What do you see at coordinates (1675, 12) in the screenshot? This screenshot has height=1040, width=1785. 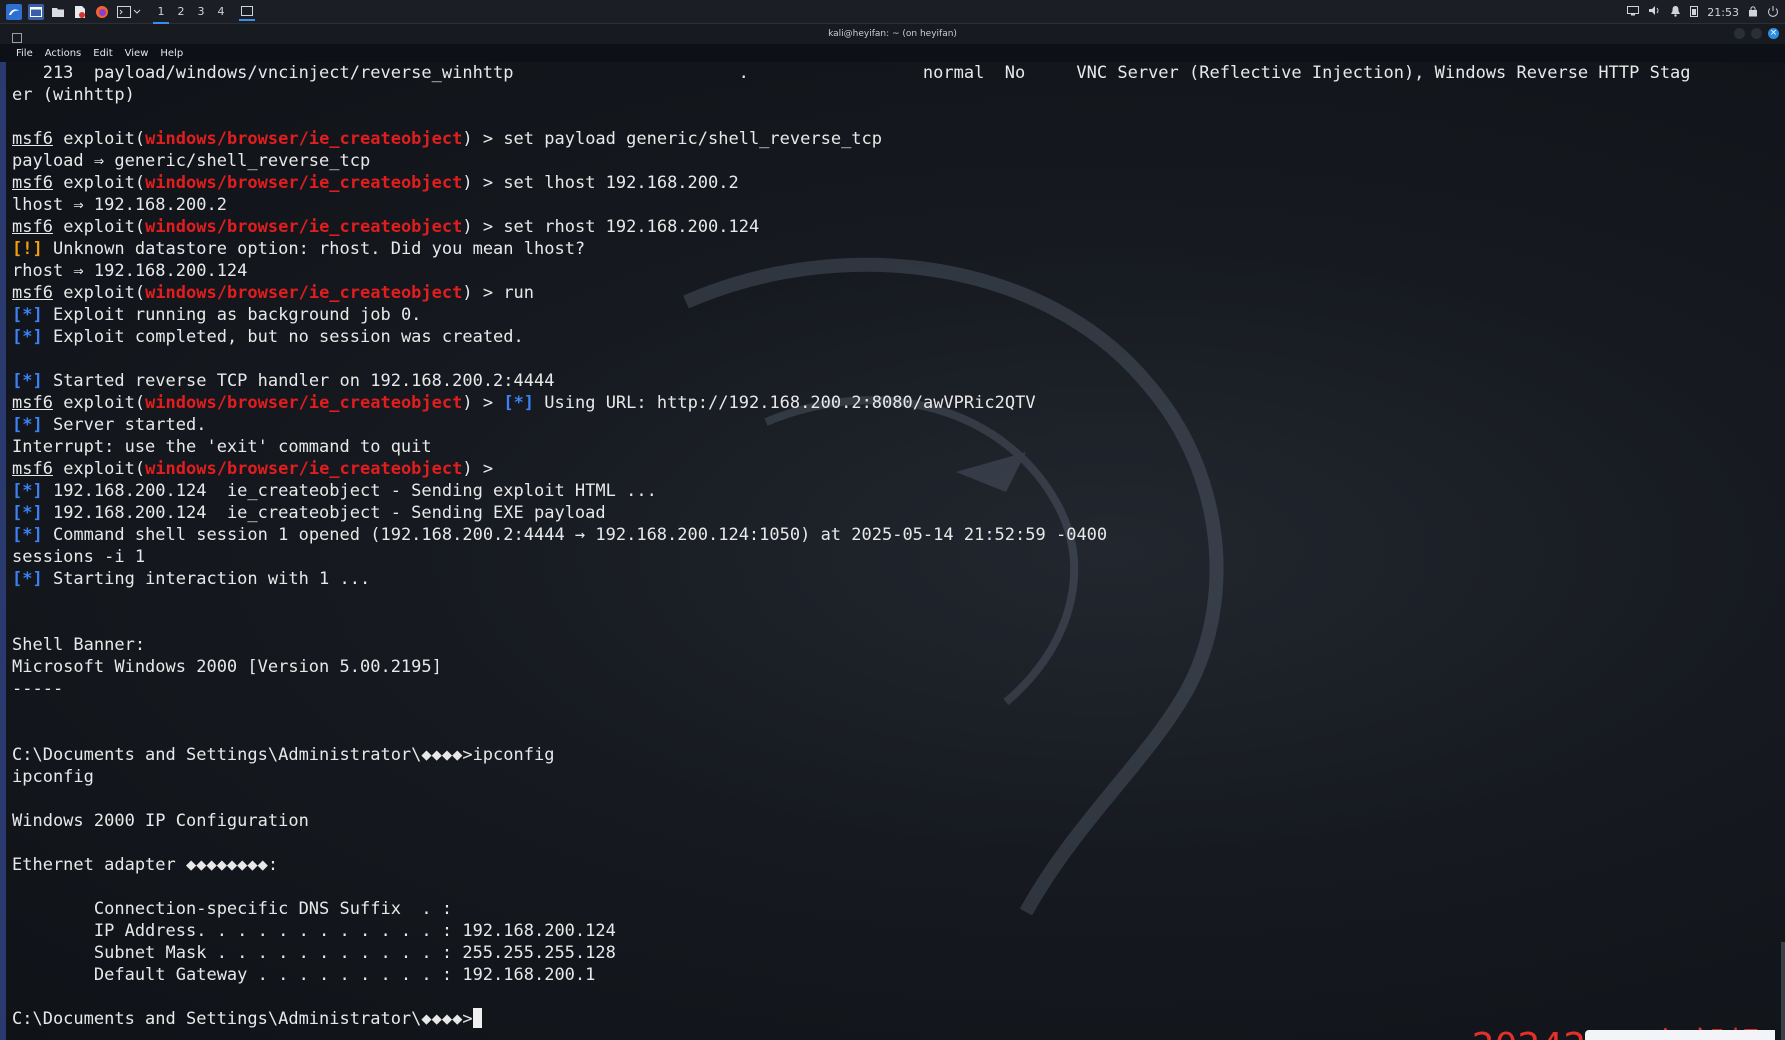 I see `notification-bell-icon` at bounding box center [1675, 12].